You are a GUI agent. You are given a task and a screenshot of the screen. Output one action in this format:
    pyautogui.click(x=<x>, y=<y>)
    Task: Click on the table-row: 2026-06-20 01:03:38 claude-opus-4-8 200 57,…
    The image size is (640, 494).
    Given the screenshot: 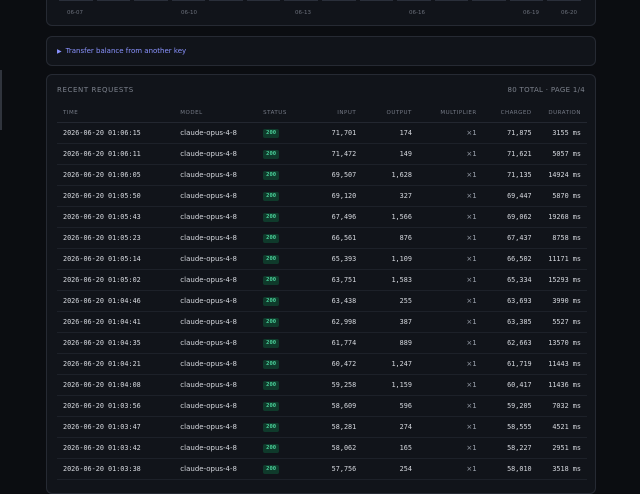 What is the action you would take?
    pyautogui.click(x=322, y=469)
    